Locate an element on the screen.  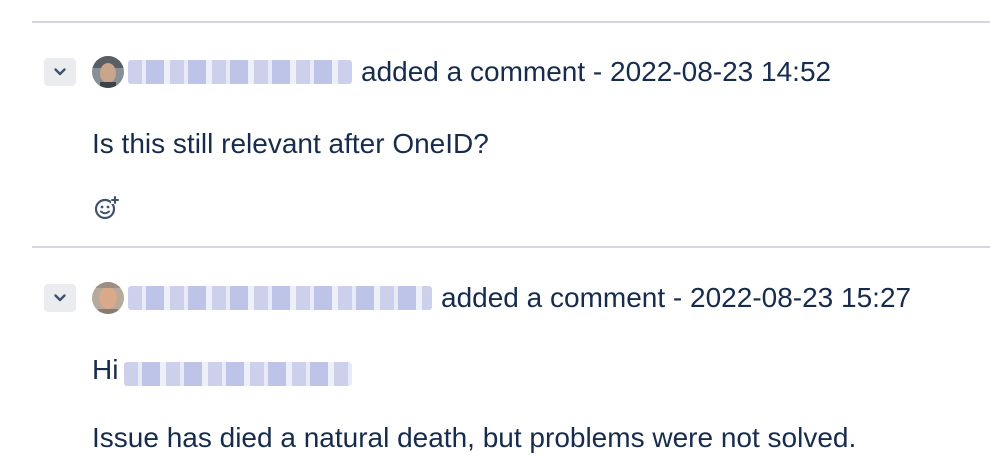
comment-timestamp-link: 2022-08-23 15:27 is located at coordinates (800, 297).